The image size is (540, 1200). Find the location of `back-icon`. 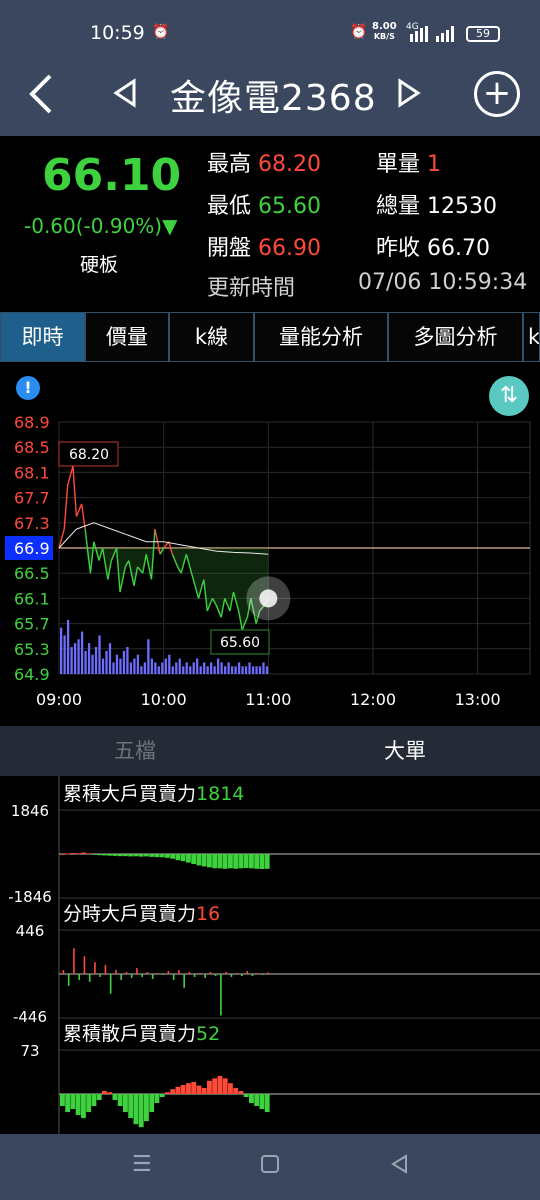

back-icon is located at coordinates (400, 1167).